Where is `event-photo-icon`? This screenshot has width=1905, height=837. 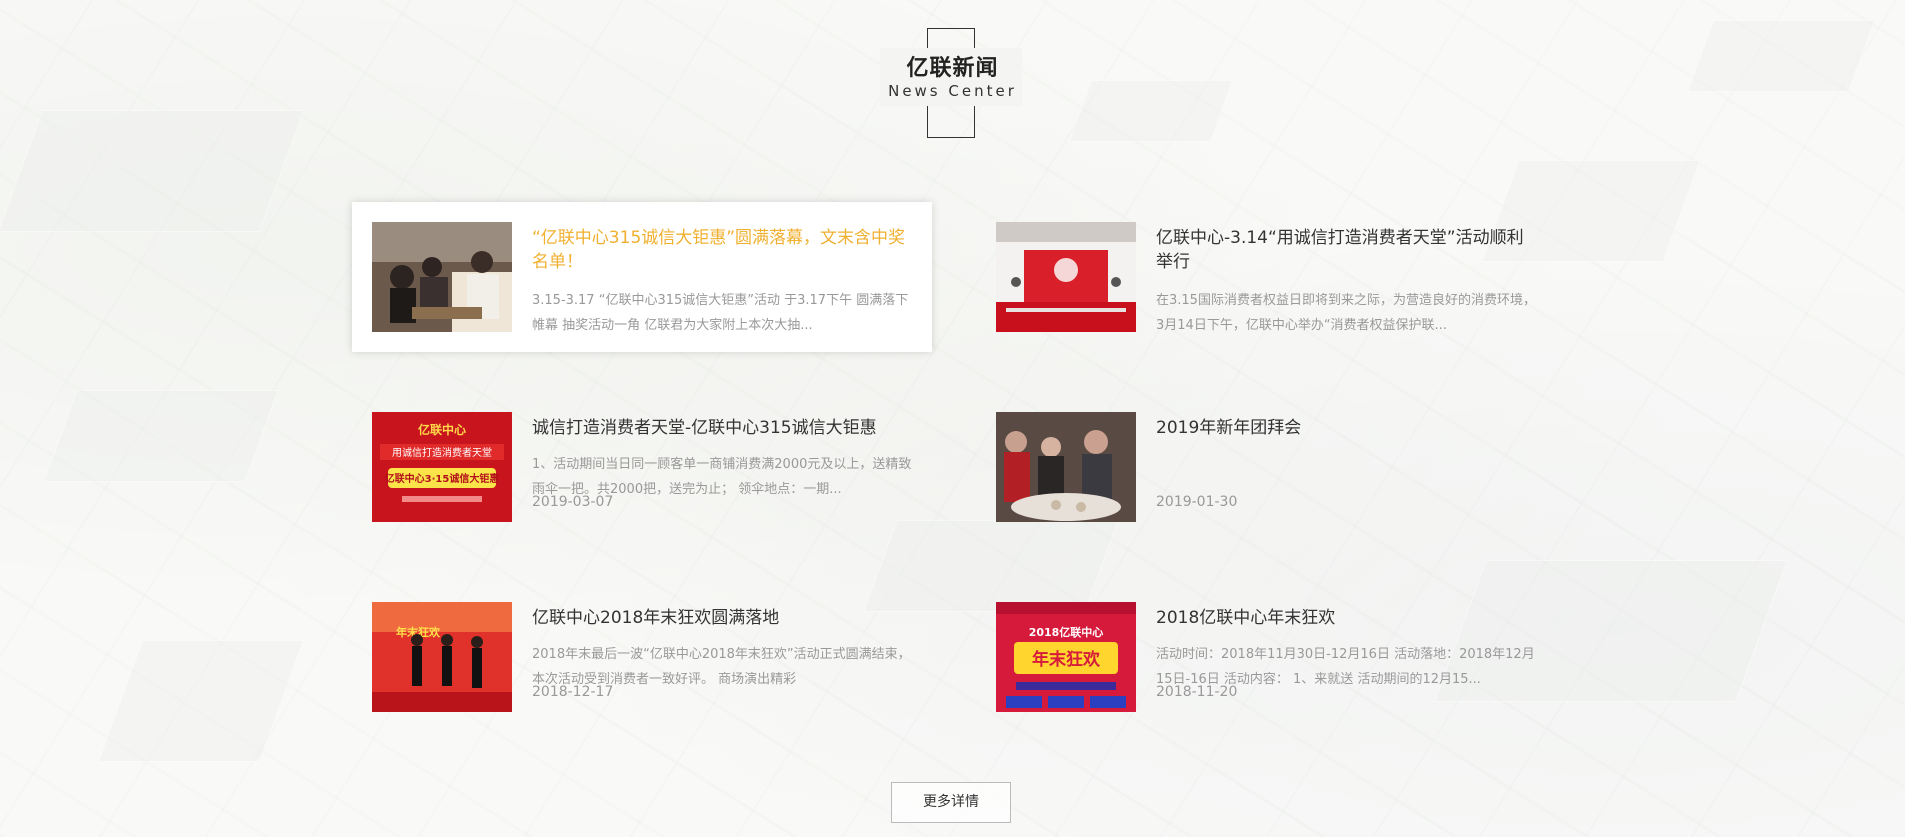
event-photo-icon is located at coordinates (442, 277).